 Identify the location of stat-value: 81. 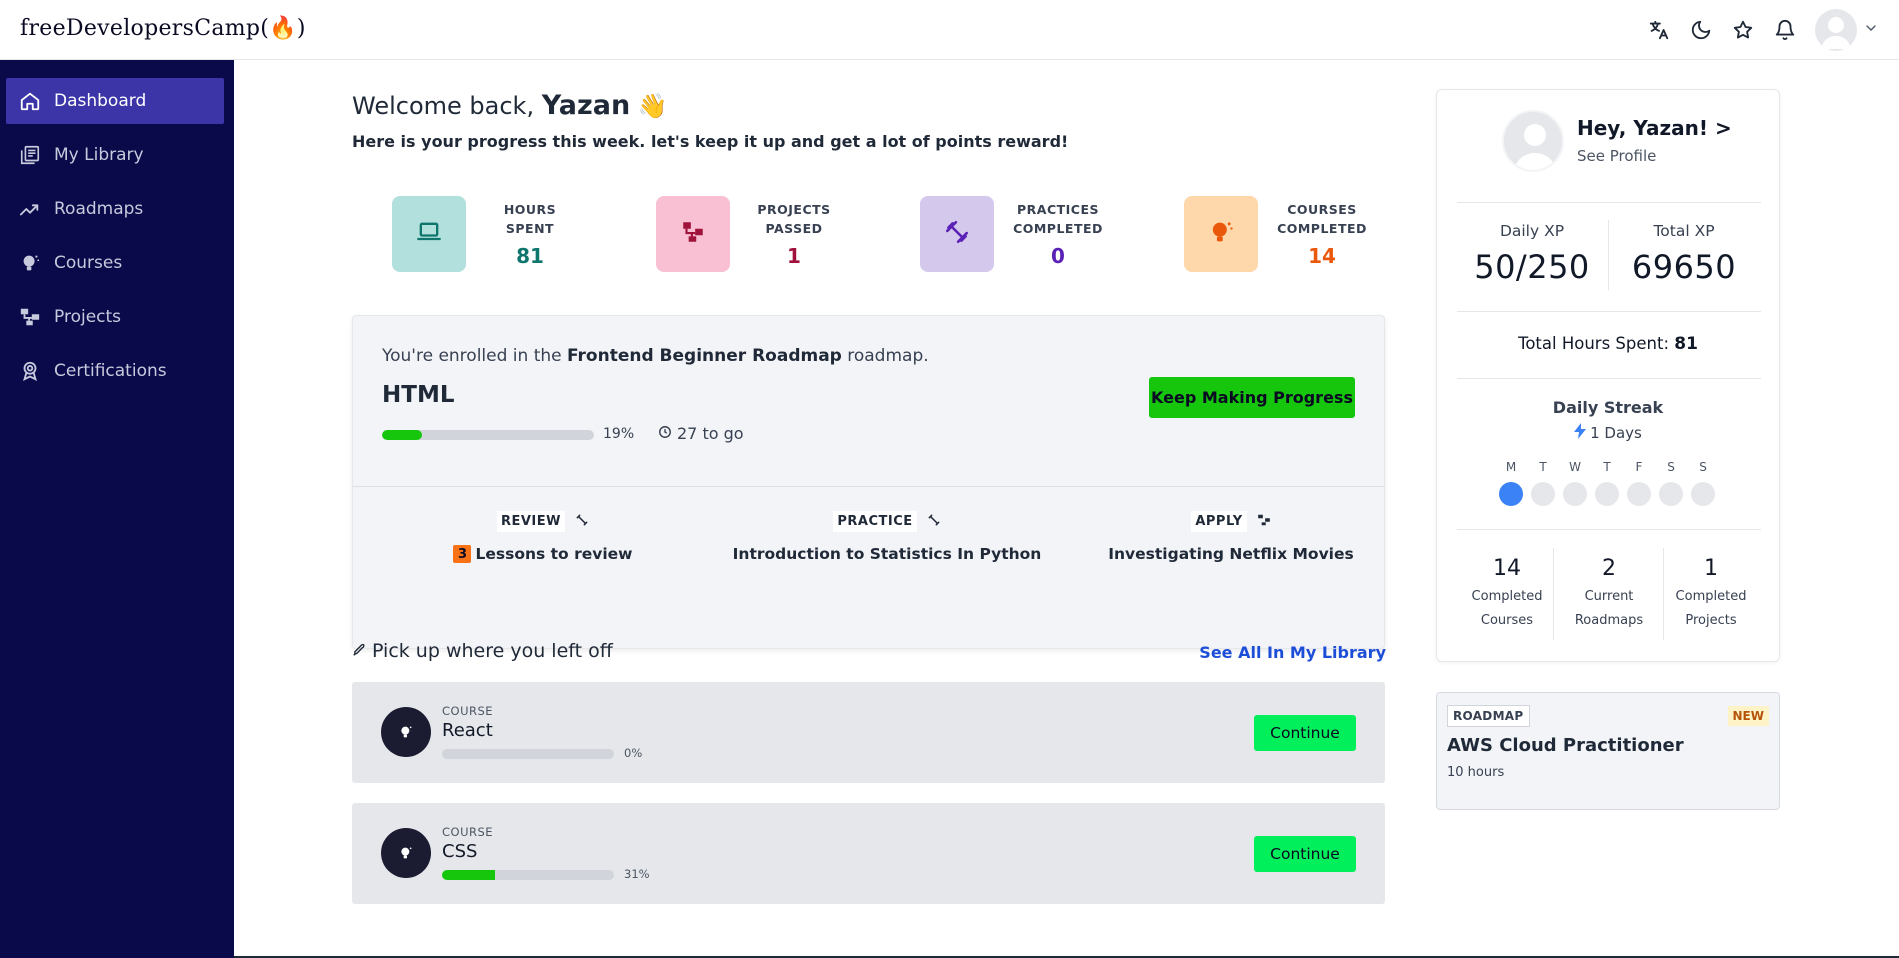
(530, 256).